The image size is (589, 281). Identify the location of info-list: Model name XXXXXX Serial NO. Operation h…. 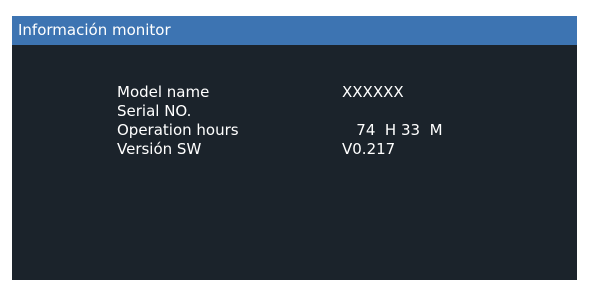
(280, 121).